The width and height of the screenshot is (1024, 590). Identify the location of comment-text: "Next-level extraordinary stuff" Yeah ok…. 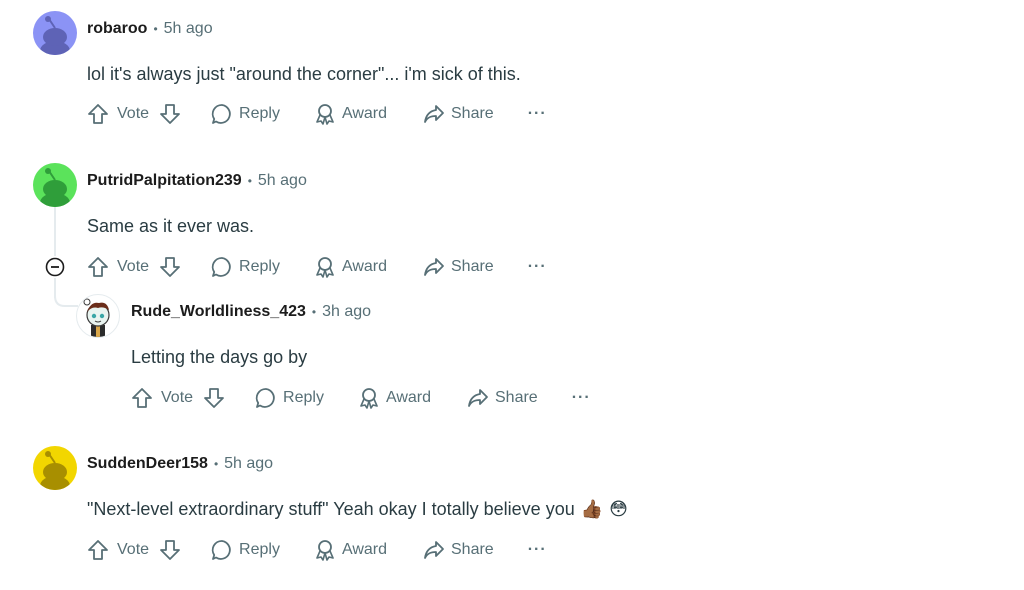
(331, 509).